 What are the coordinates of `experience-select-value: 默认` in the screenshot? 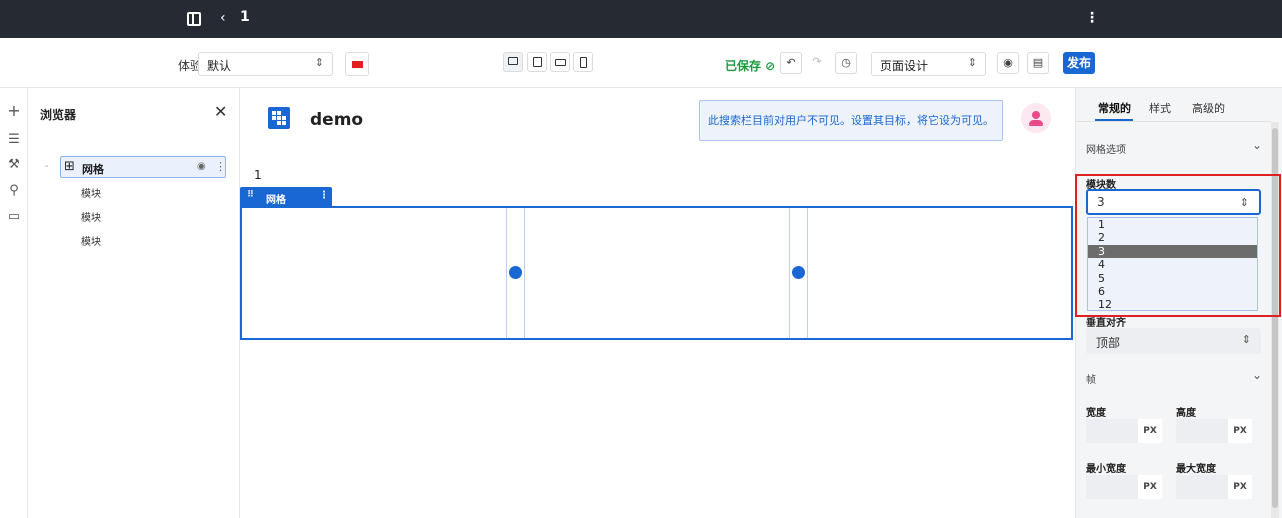 It's located at (219, 66).